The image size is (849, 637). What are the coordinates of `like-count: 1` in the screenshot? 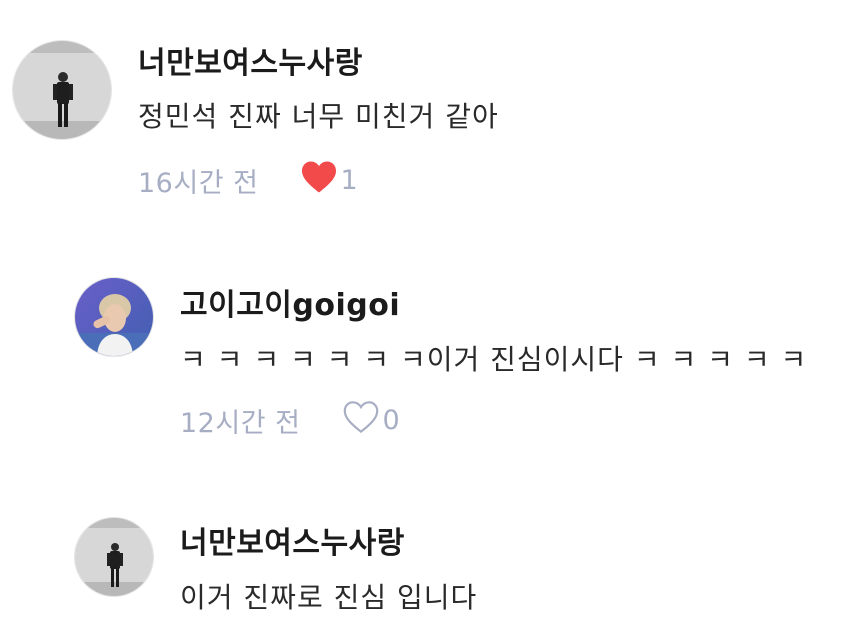 It's located at (349, 180).